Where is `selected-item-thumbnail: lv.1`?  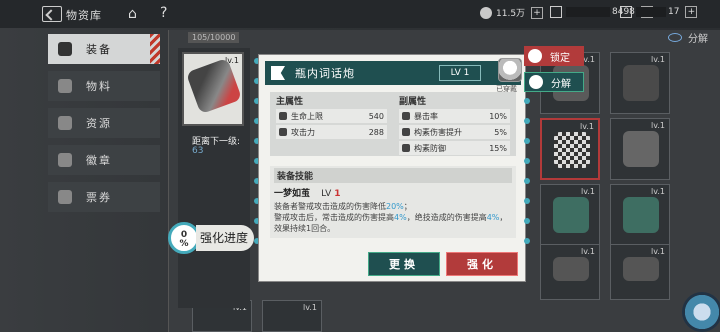 selected-item-thumbnail: lv.1 is located at coordinates (213, 89).